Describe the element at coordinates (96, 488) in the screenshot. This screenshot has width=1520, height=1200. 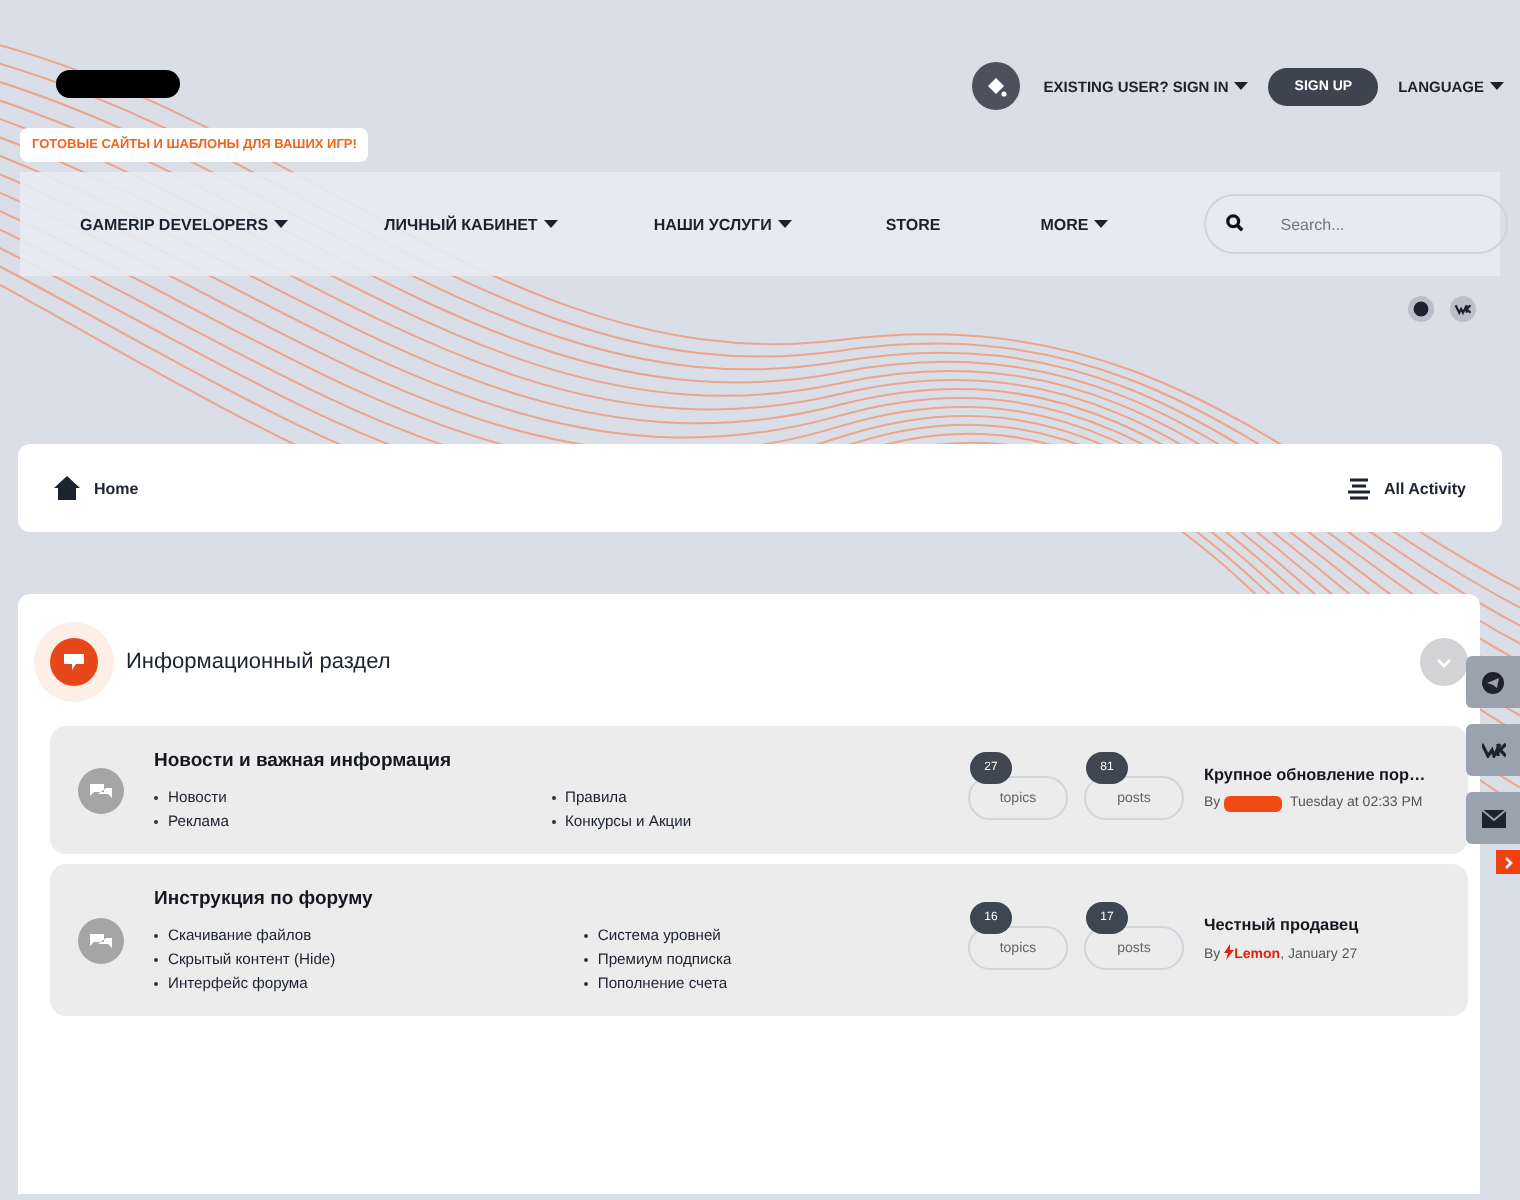
I see `home-link: Home` at that location.